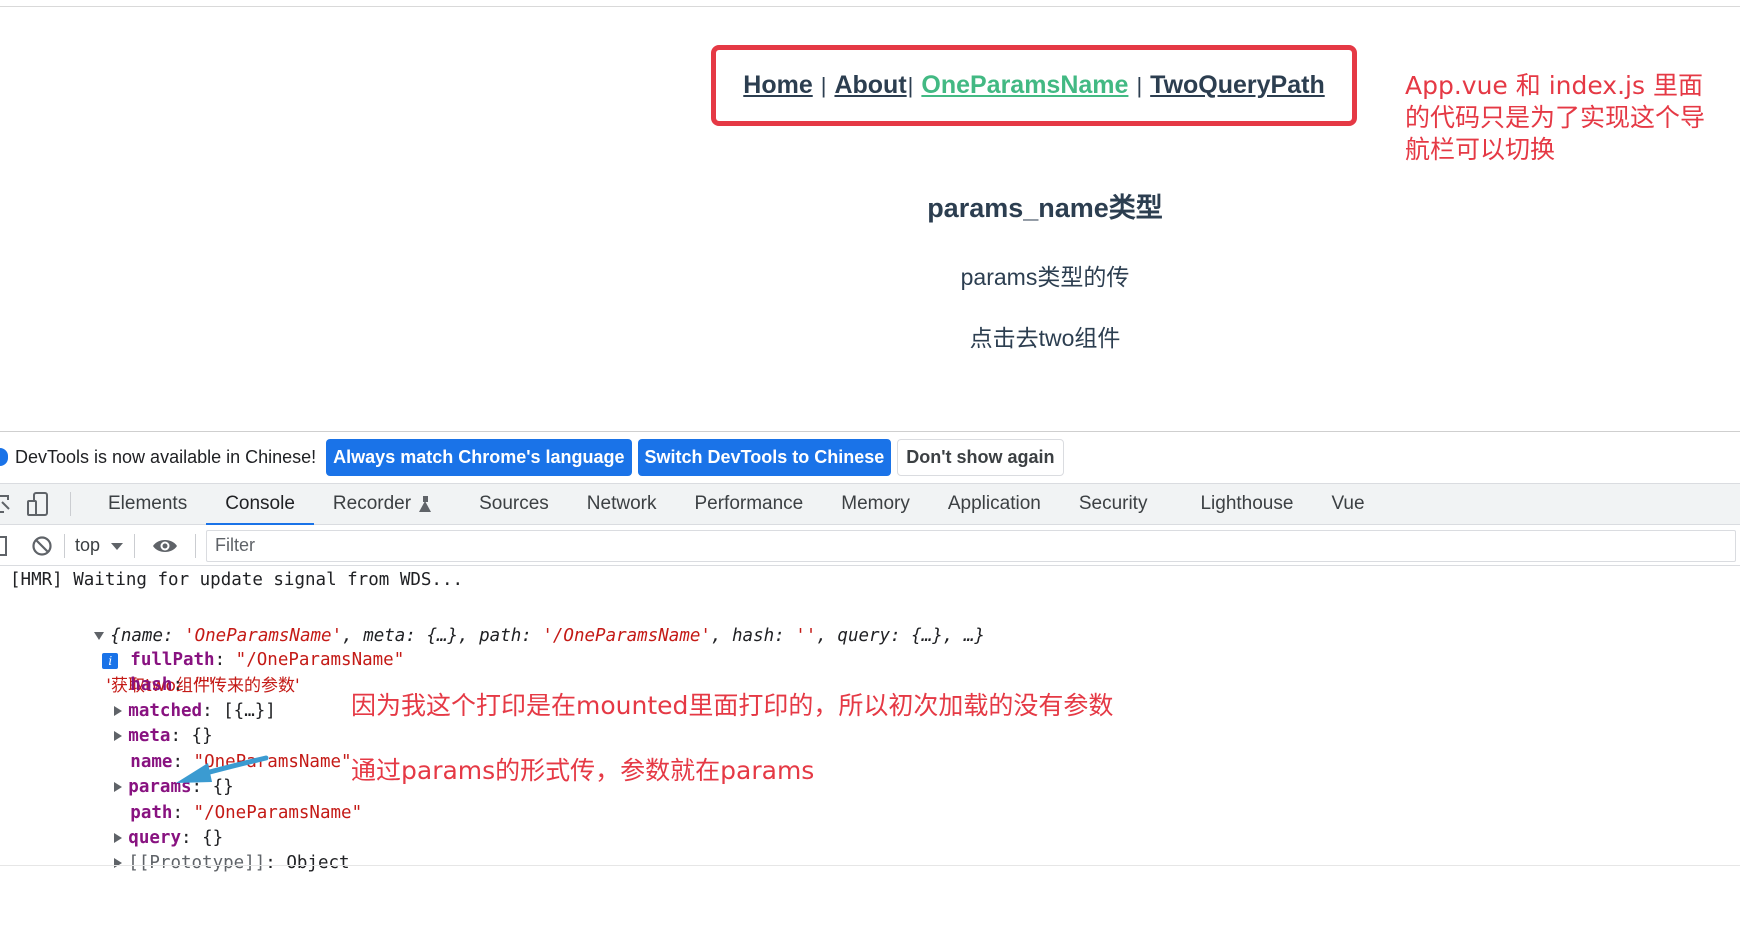 This screenshot has height=936, width=1740. I want to click on tab-lighthouse: Lighthouse, so click(1239, 504).